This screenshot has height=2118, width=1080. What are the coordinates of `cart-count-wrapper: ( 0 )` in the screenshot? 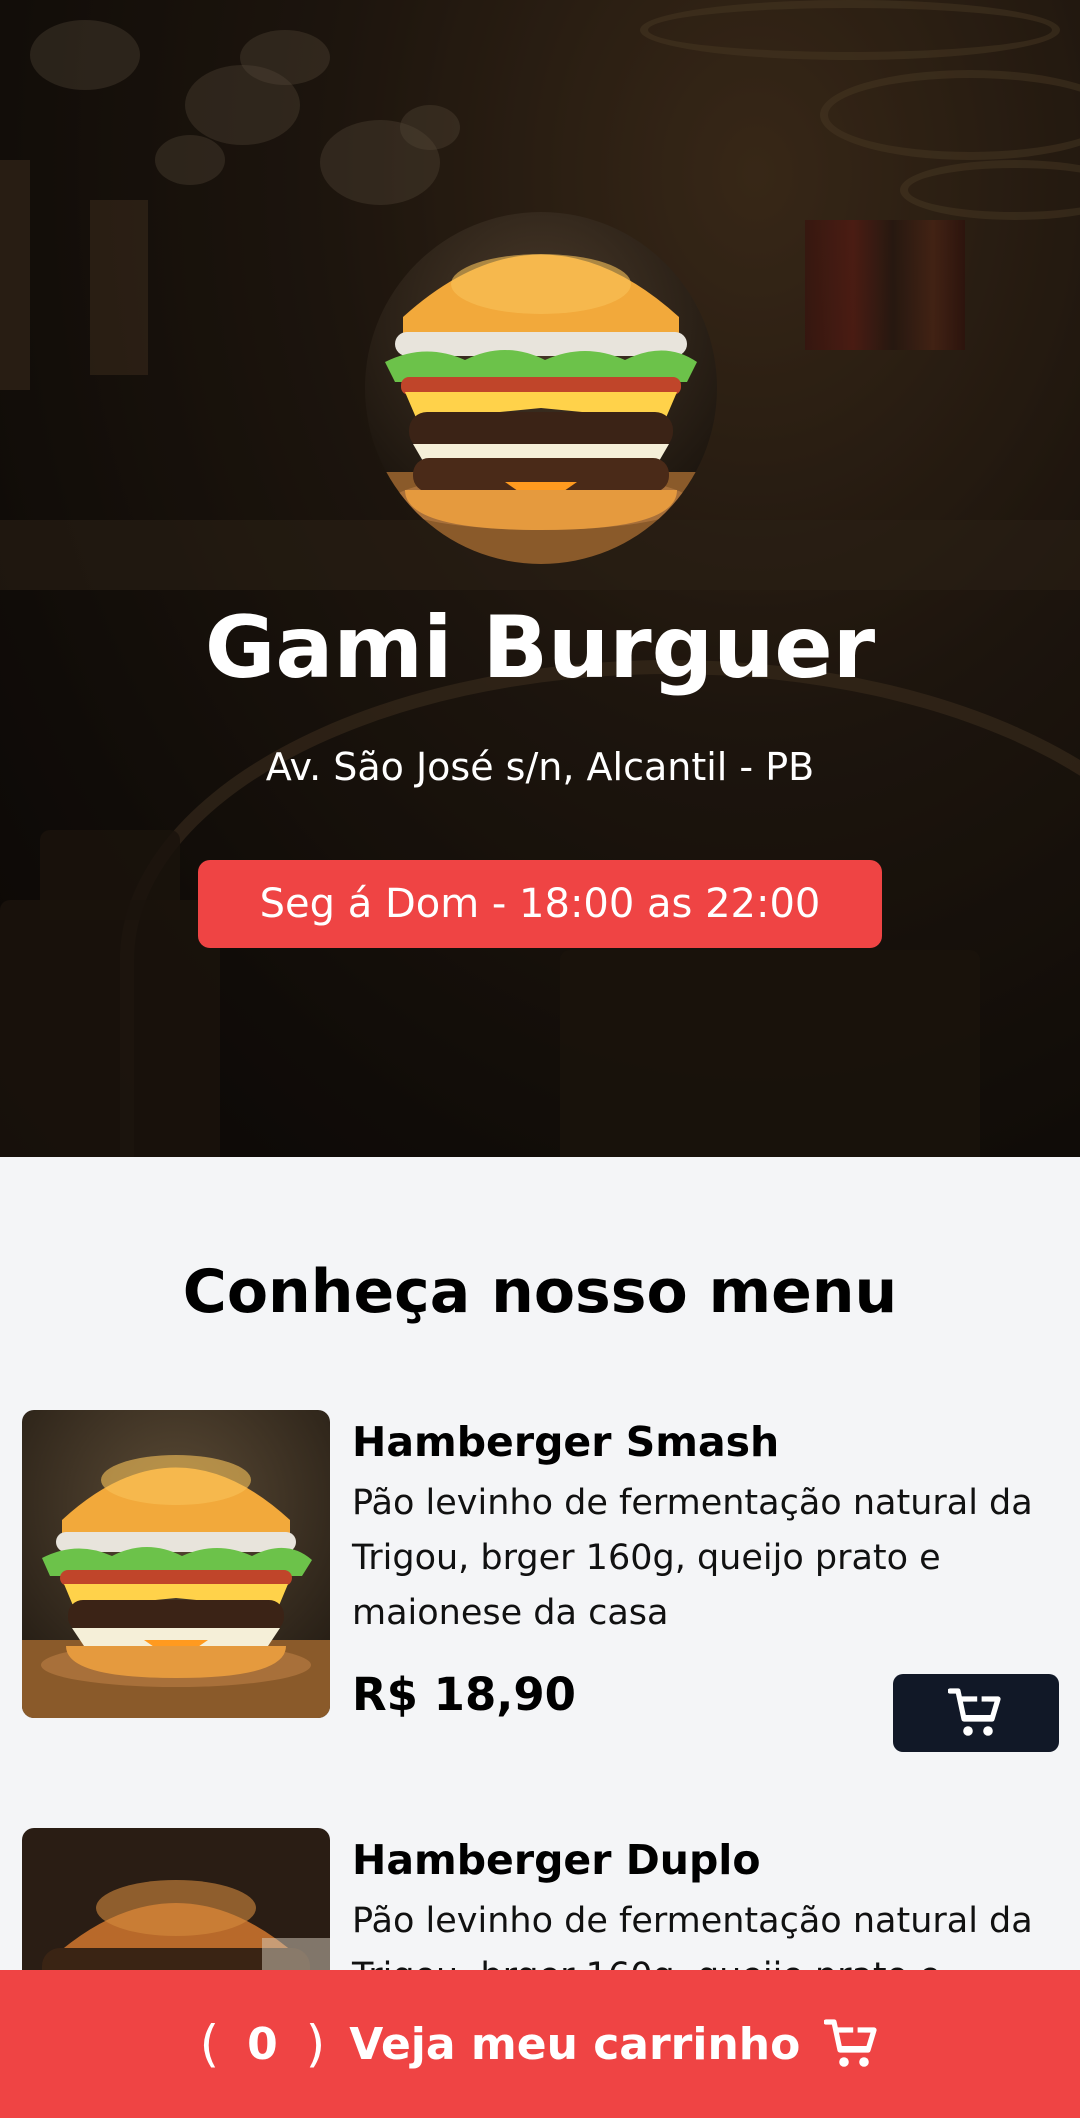 It's located at (263, 2044).